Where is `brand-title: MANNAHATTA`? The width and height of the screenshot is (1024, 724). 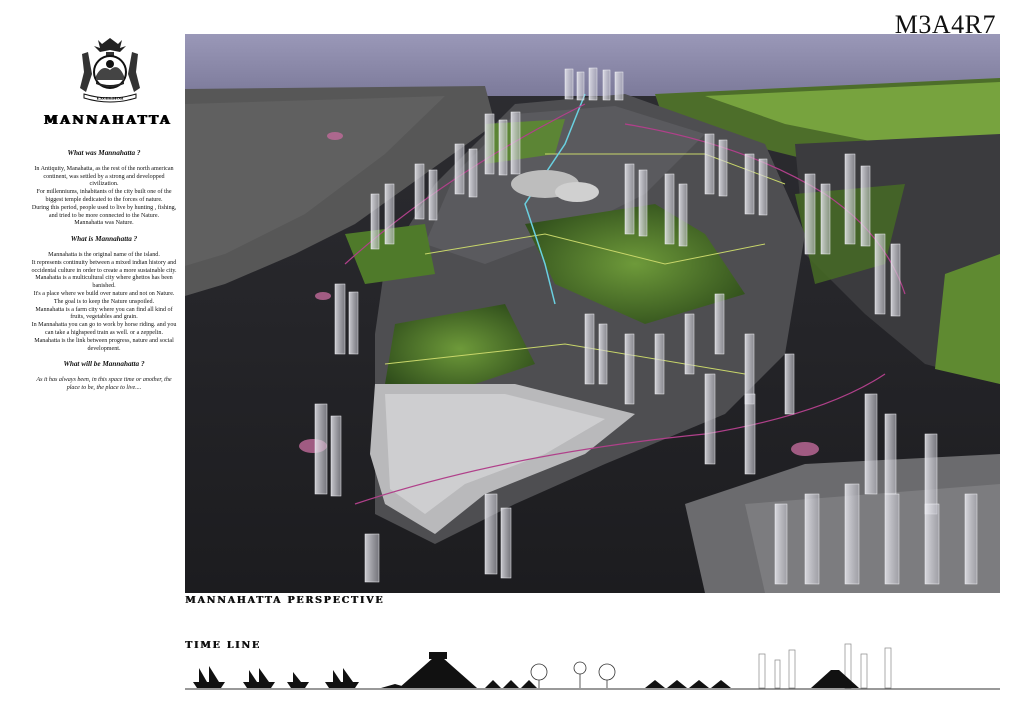 brand-title: MANNAHATTA is located at coordinates (108, 119).